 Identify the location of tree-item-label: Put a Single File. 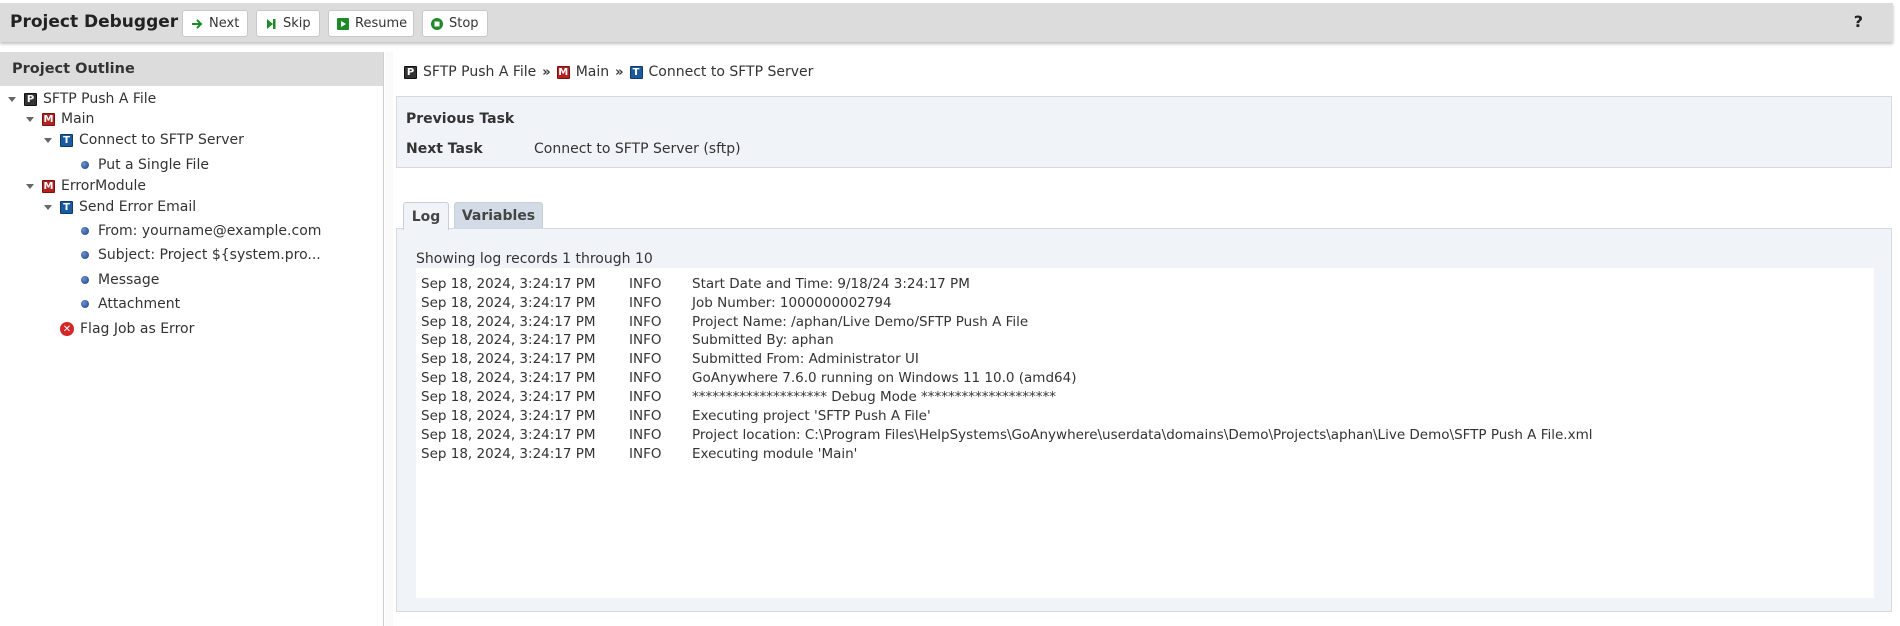
(153, 165).